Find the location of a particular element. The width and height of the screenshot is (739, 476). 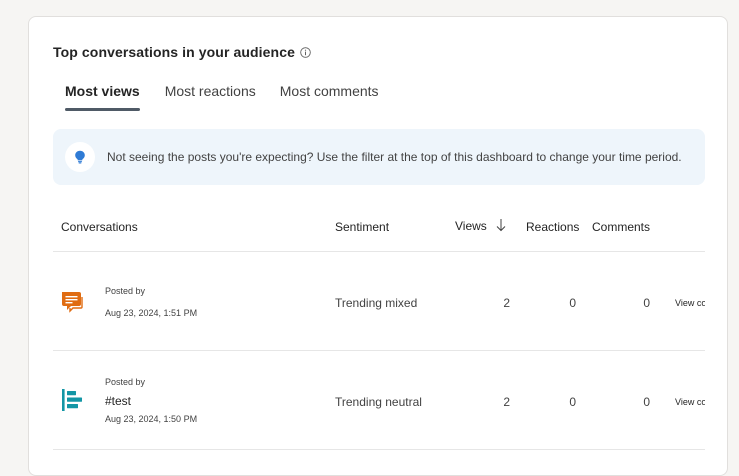

lightbulb-icon is located at coordinates (80, 157).